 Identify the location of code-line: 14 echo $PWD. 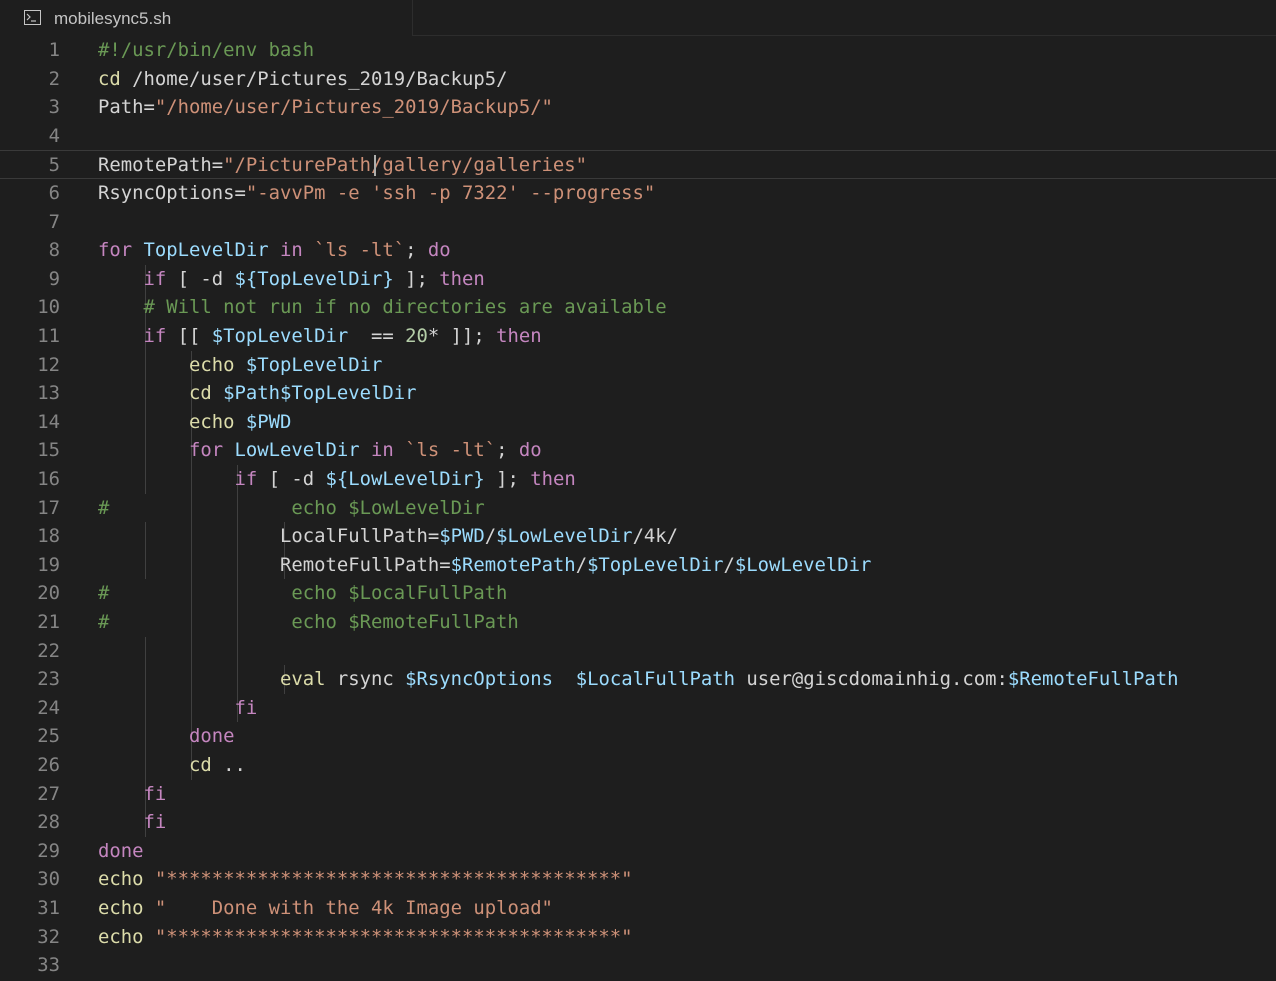
(638, 422).